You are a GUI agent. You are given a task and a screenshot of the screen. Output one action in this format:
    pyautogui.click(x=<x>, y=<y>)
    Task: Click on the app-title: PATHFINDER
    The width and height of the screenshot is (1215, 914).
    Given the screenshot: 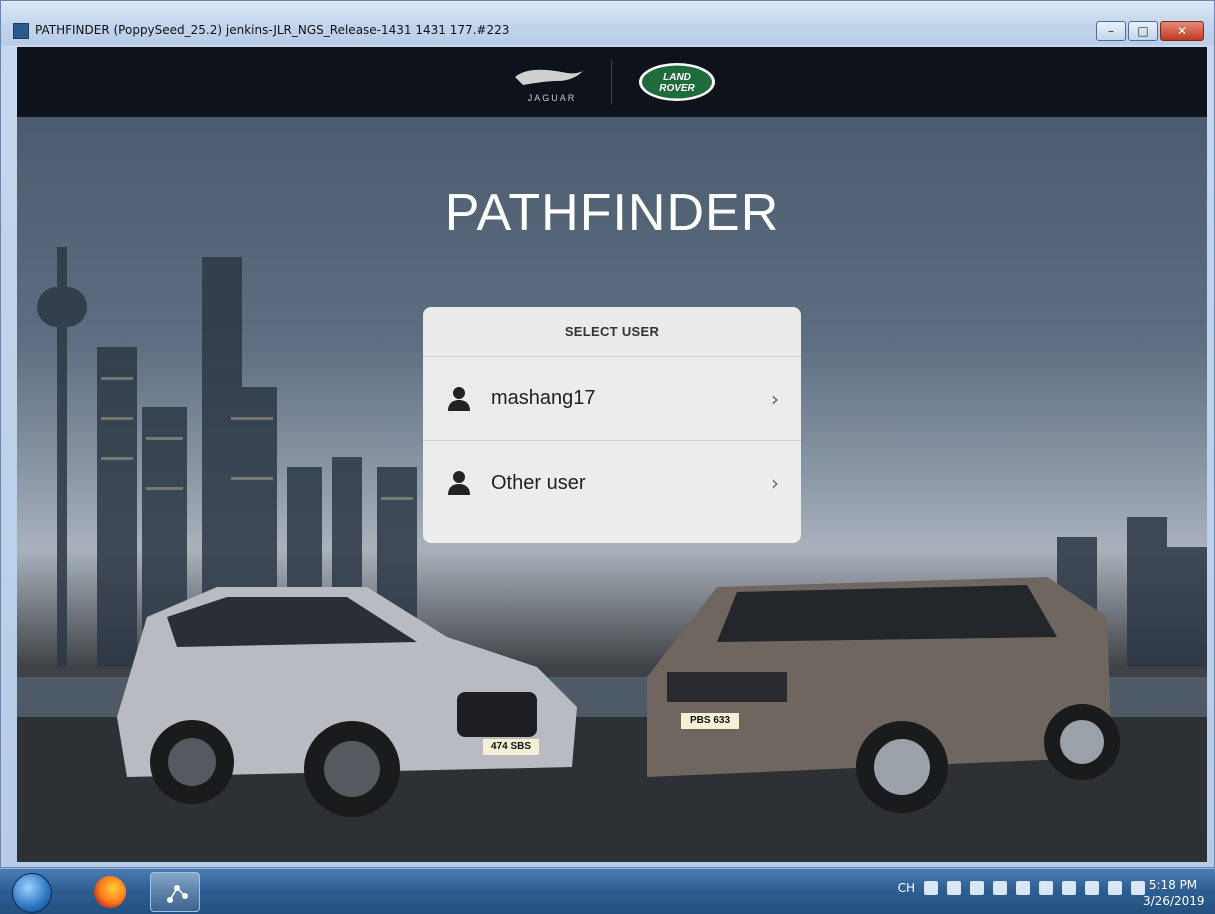 What is the action you would take?
    pyautogui.click(x=612, y=213)
    